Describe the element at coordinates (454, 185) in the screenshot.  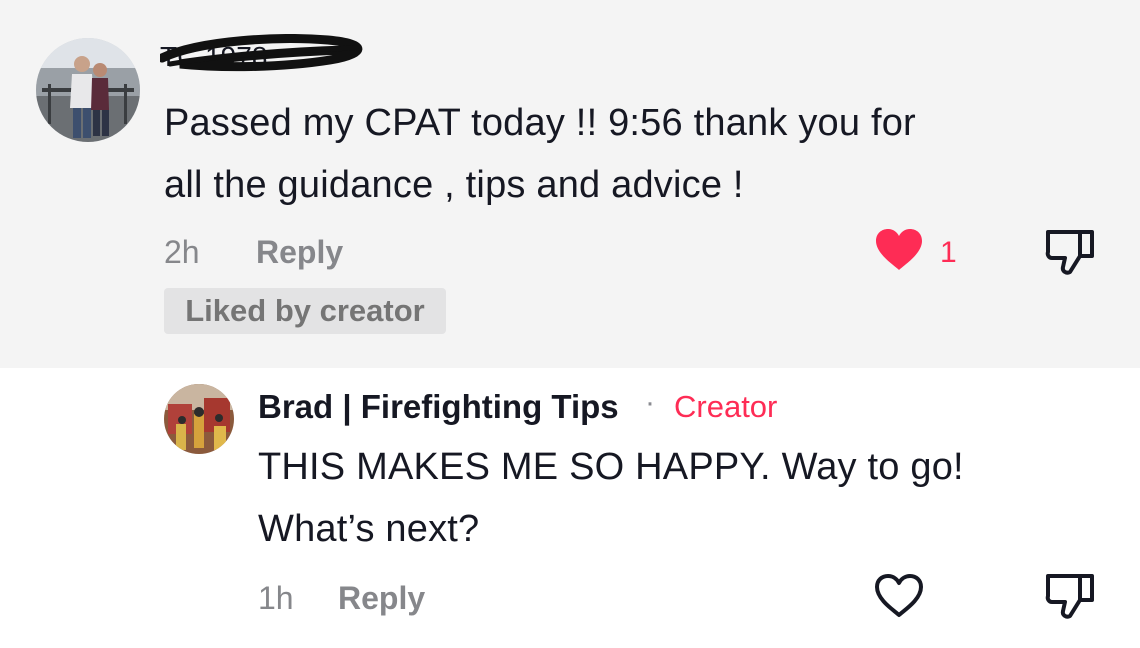
I see `comment-text-line: all the guidance , tips and advice !` at that location.